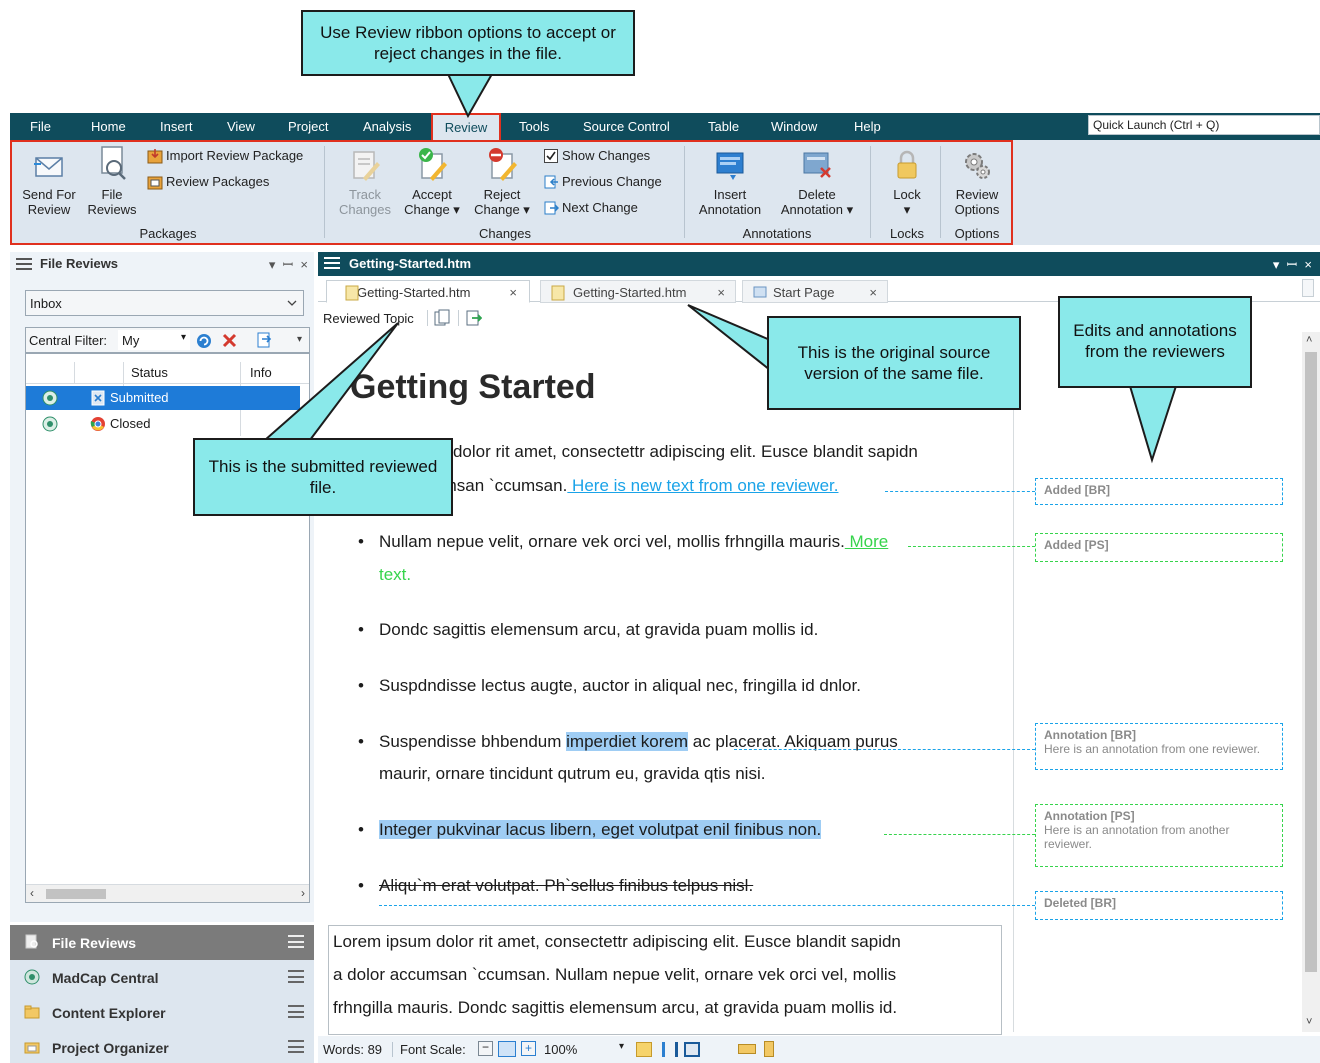  Describe the element at coordinates (105, 978) in the screenshot. I see `nav-label: MadCap Central` at that location.